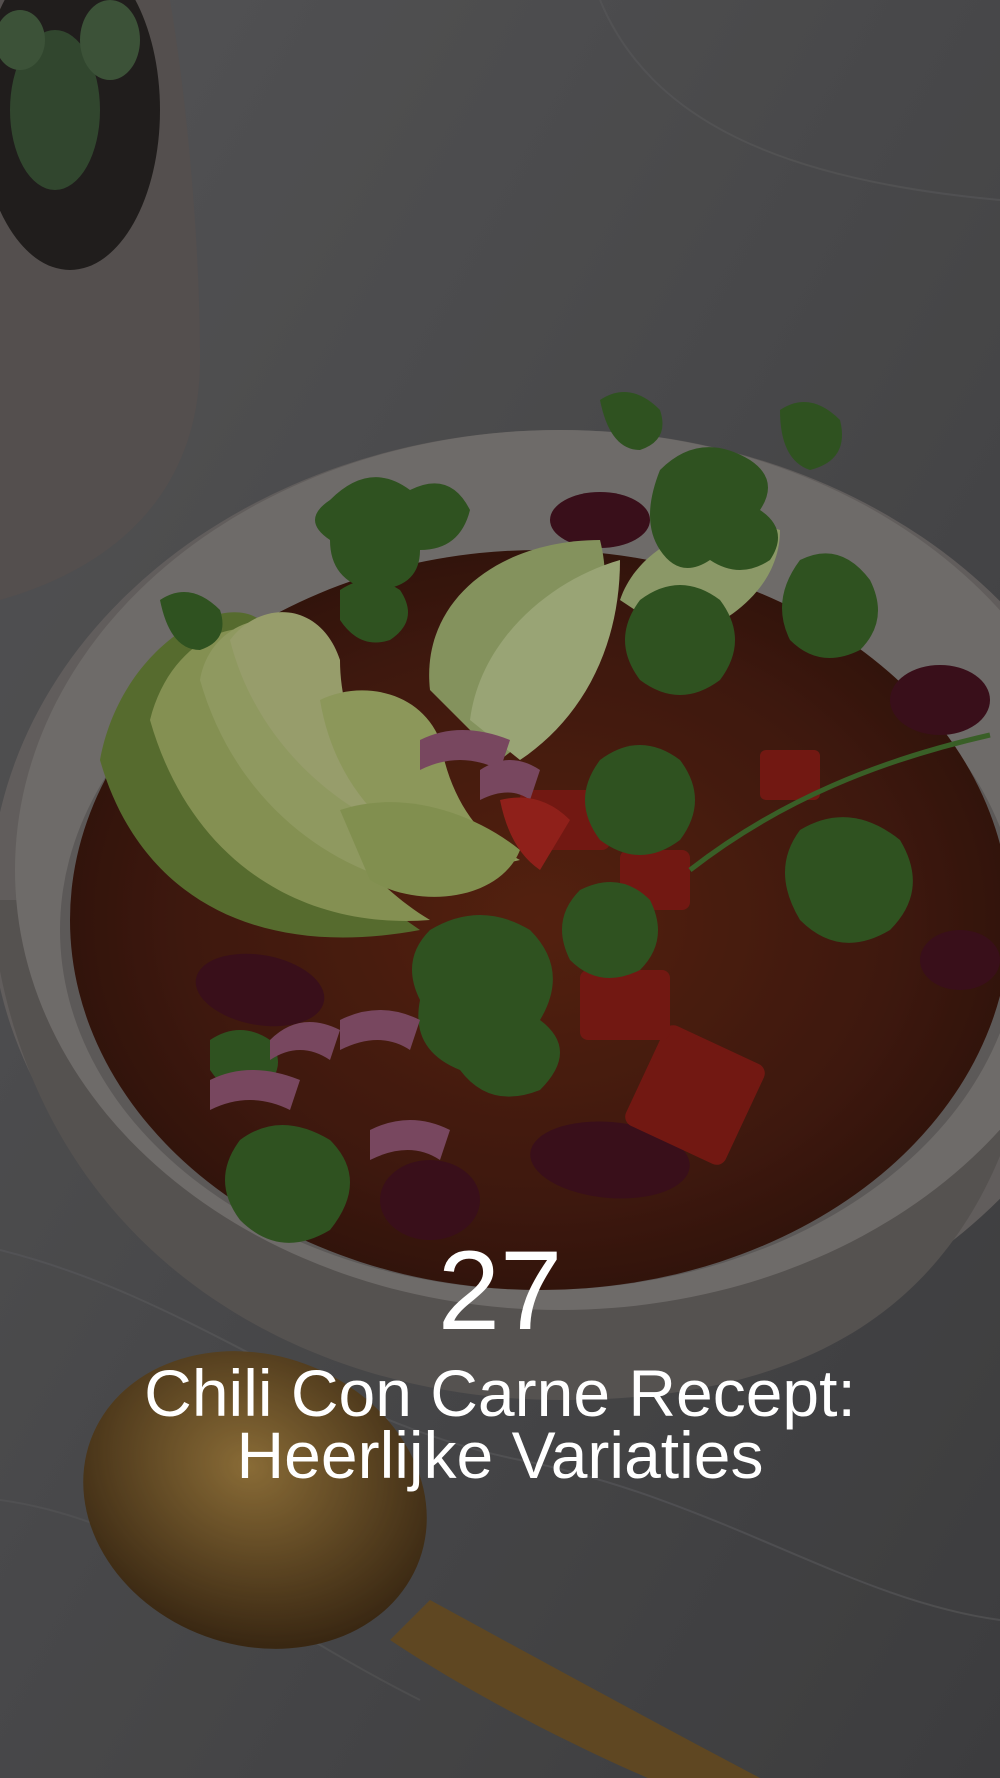 The height and width of the screenshot is (1778, 1000). Describe the element at coordinates (500, 1290) in the screenshot. I see `list-count: 27` at that location.